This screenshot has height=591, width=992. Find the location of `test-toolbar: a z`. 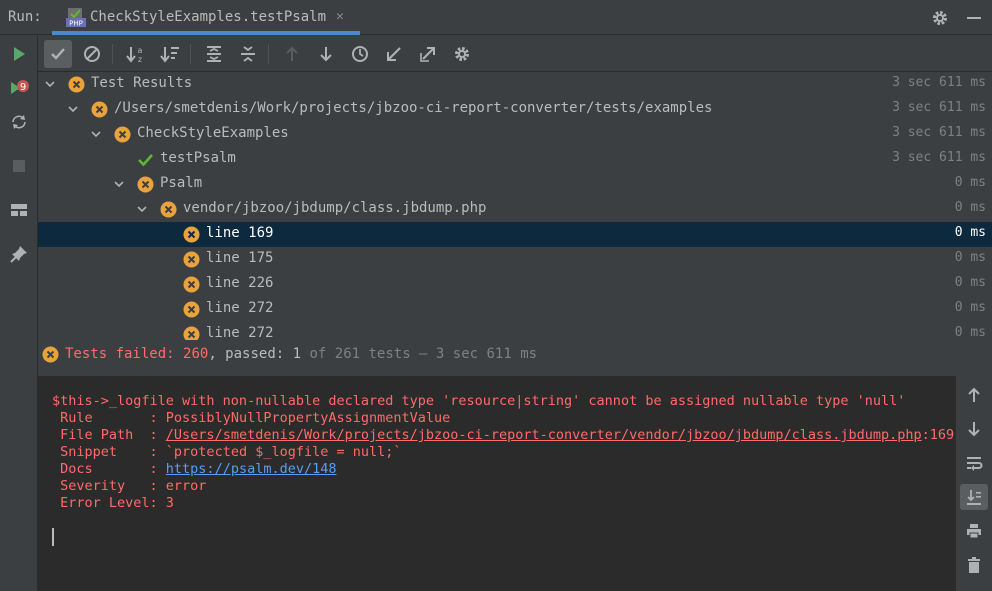

test-toolbar: a z is located at coordinates (515, 54).